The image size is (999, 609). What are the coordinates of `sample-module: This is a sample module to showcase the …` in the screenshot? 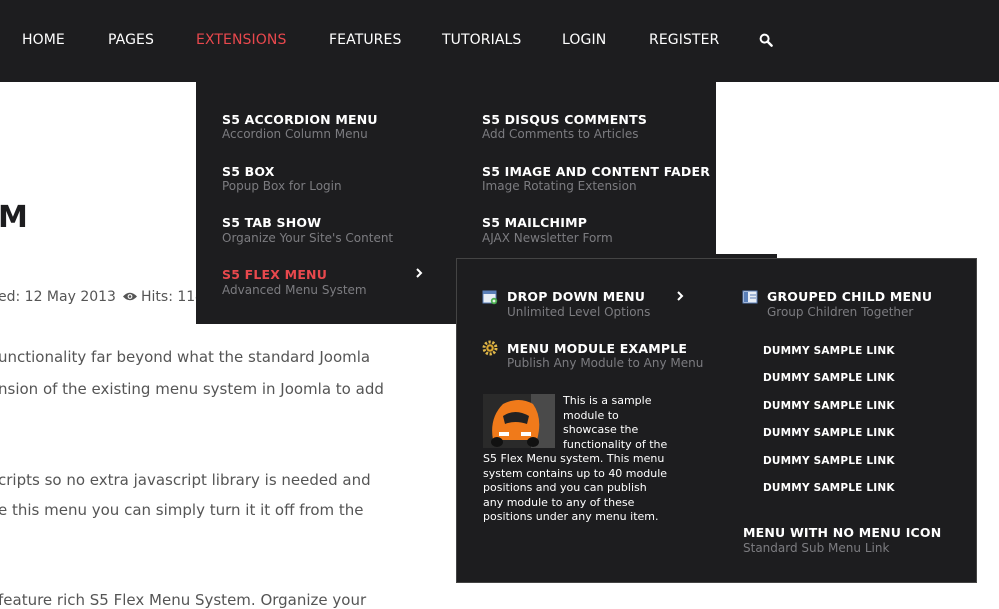 It's located at (575, 459).